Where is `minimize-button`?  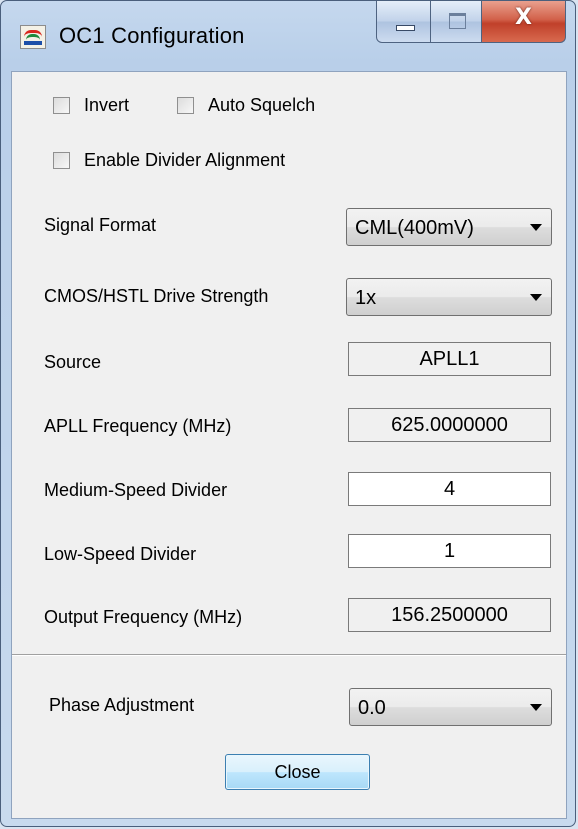
minimize-button is located at coordinates (403, 22).